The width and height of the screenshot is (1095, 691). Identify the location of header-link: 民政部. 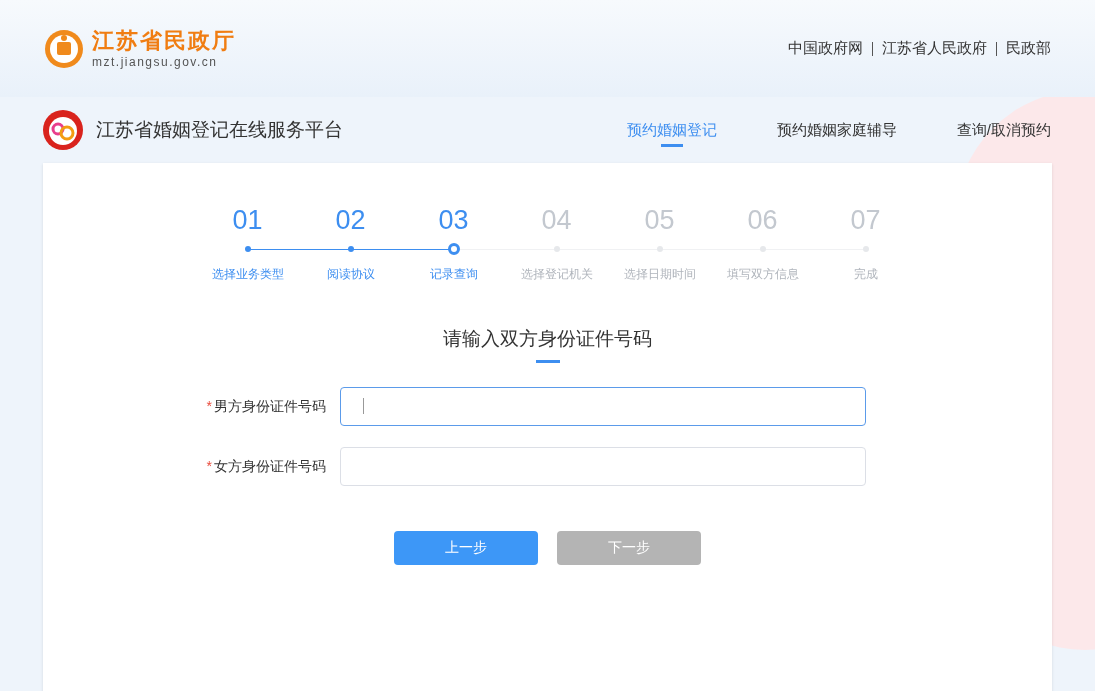
(1028, 48).